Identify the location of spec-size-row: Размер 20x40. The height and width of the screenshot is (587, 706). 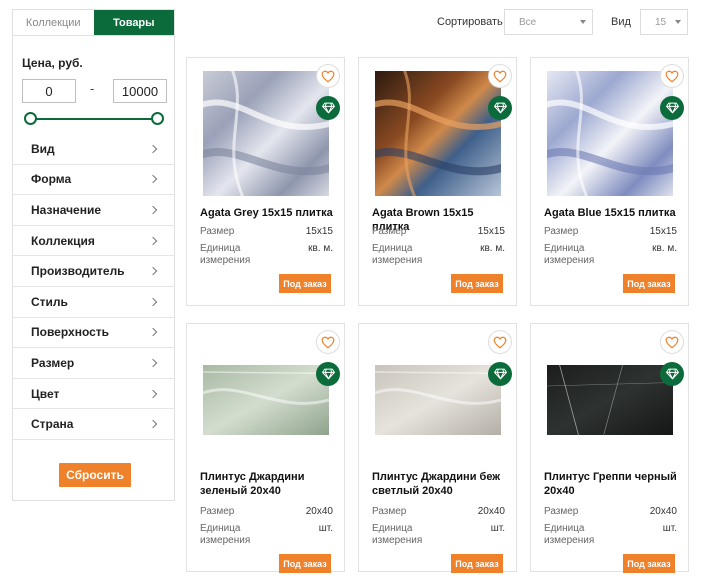
(610, 512).